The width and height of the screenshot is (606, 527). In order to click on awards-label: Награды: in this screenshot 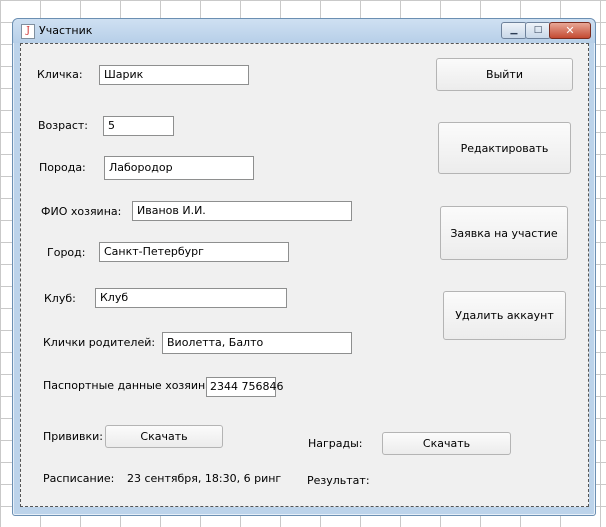, I will do `click(335, 443)`.